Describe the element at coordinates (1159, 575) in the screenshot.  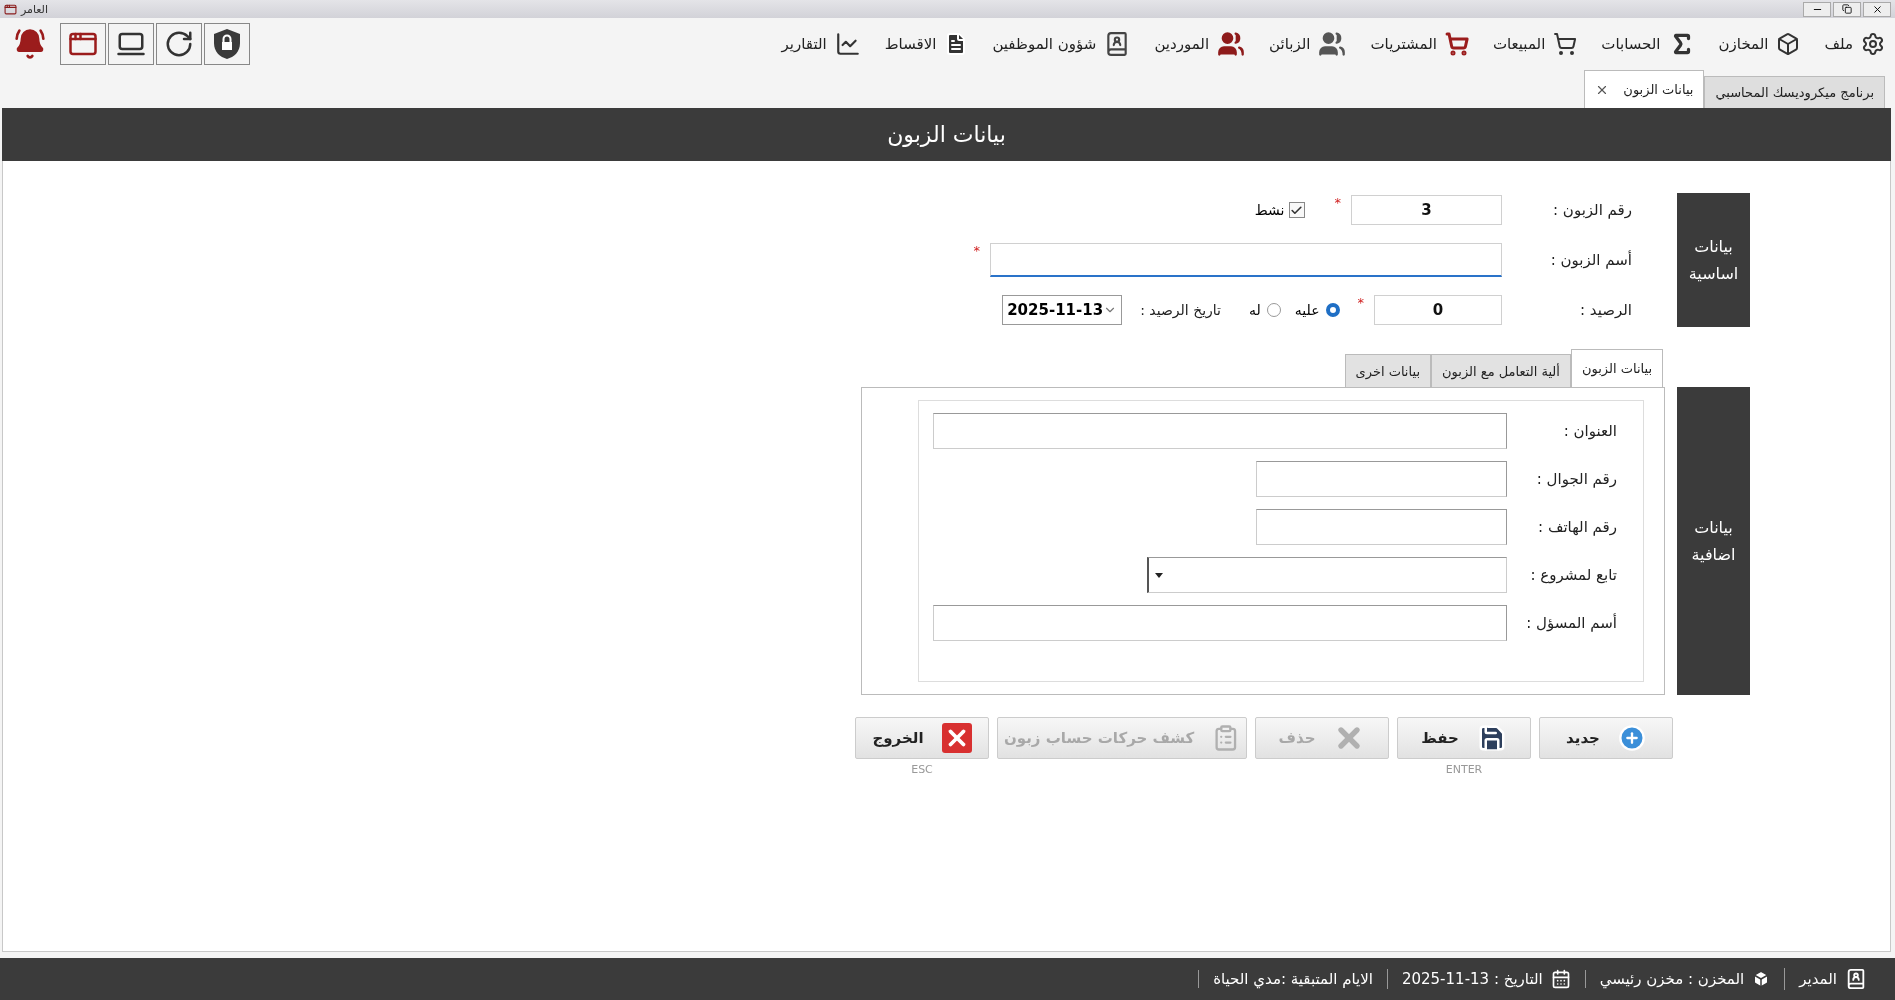
I see `dropdown-arrow-icon` at that location.